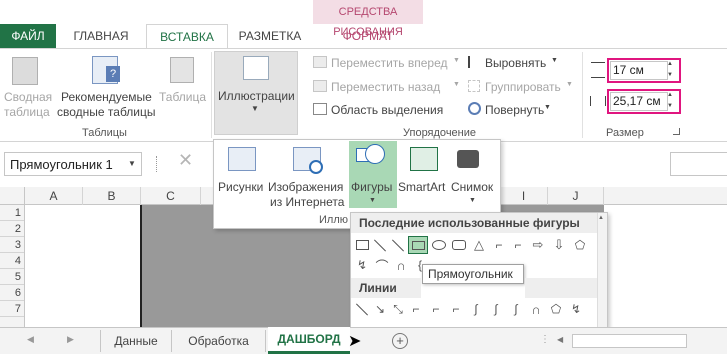  What do you see at coordinates (256, 96) in the screenshot?
I see `illustrations-label: Иллюстрации` at bounding box center [256, 96].